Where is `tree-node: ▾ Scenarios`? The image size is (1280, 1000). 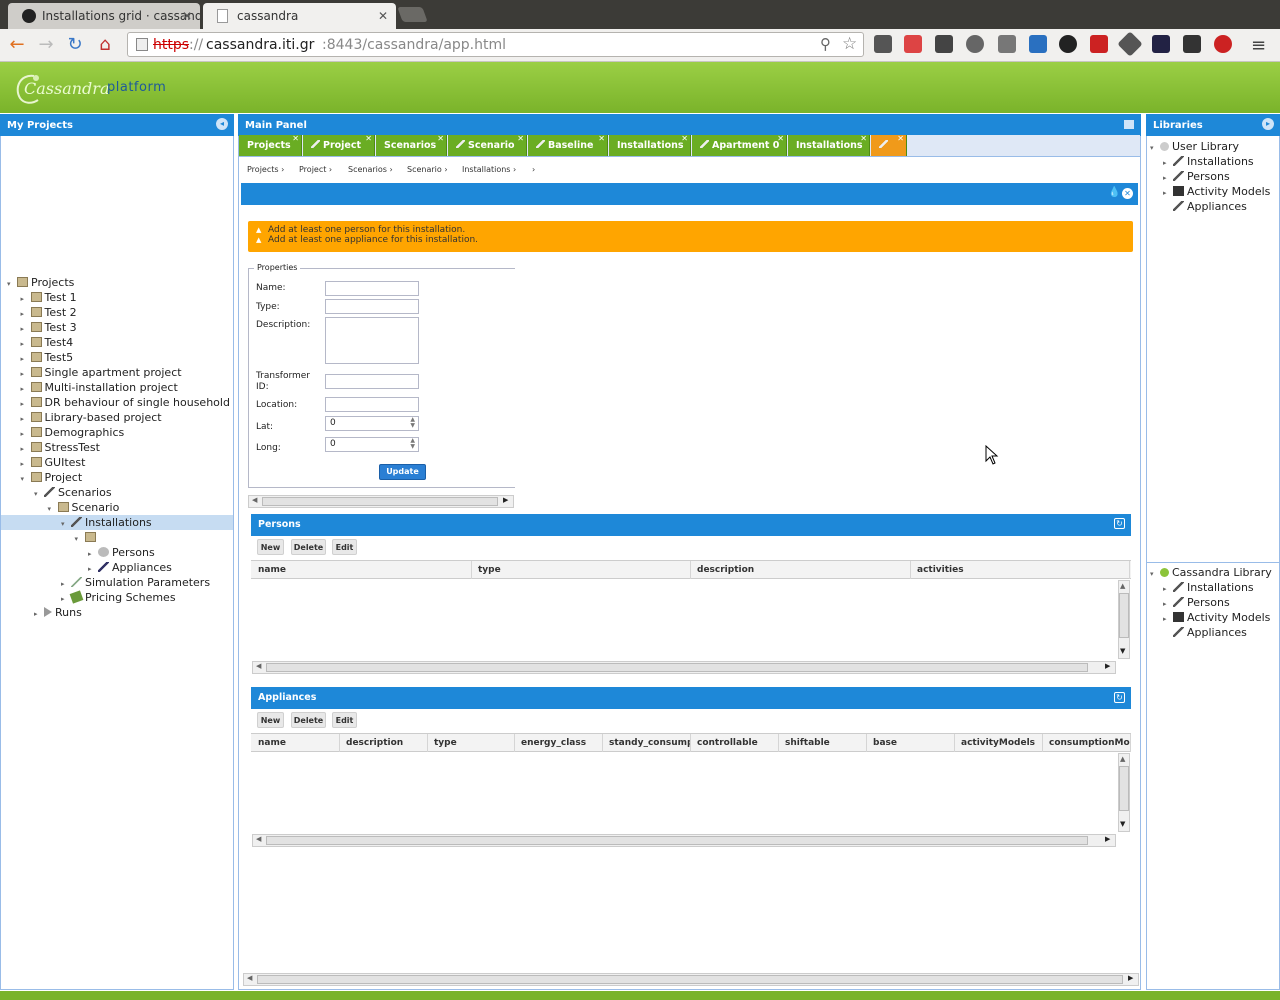
tree-node: ▾ Scenarios is located at coordinates (117, 492).